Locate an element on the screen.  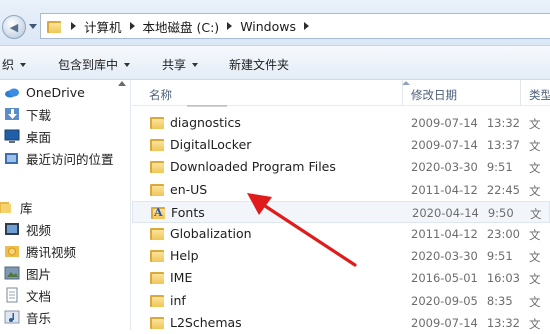
library-icon is located at coordinates (7, 207).